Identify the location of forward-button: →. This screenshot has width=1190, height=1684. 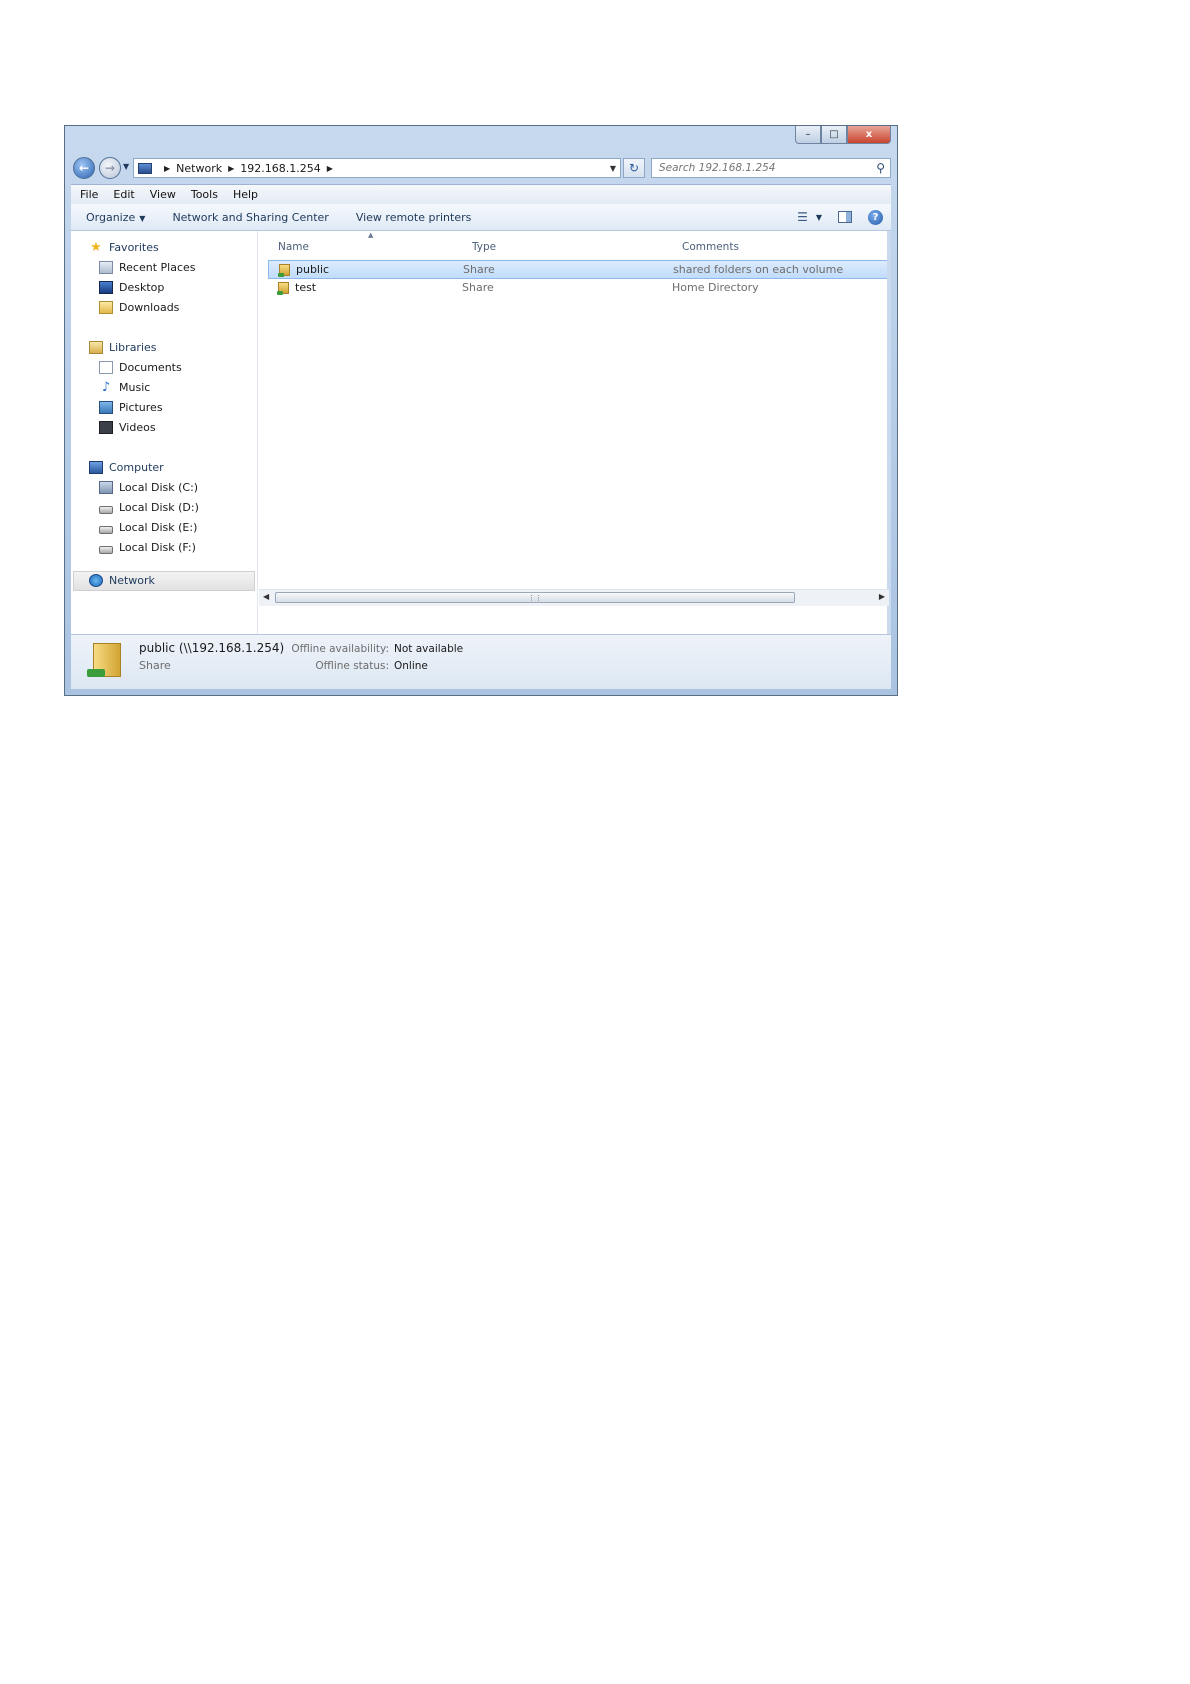
(110, 168).